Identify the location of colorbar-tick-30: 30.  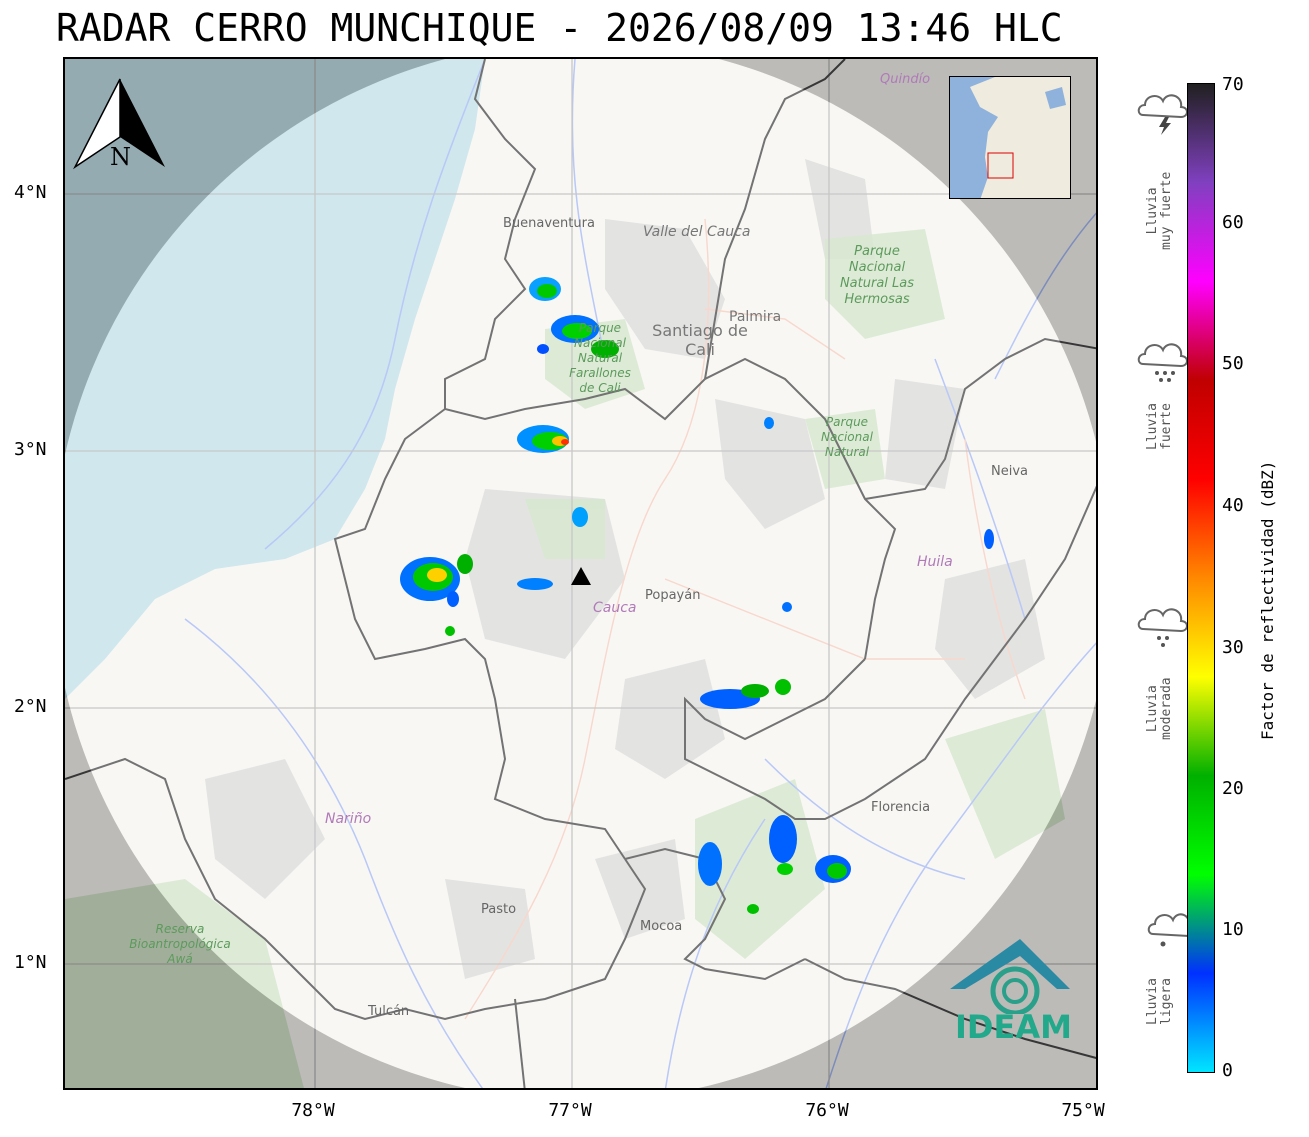
(1233, 647).